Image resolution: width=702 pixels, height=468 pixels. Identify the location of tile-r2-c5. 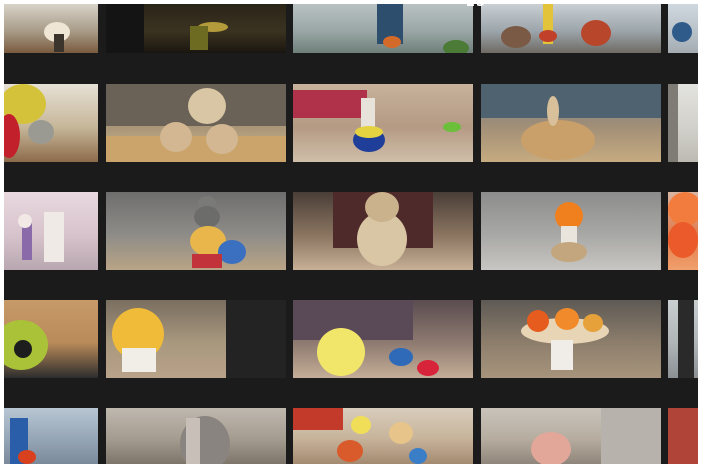
(683, 123).